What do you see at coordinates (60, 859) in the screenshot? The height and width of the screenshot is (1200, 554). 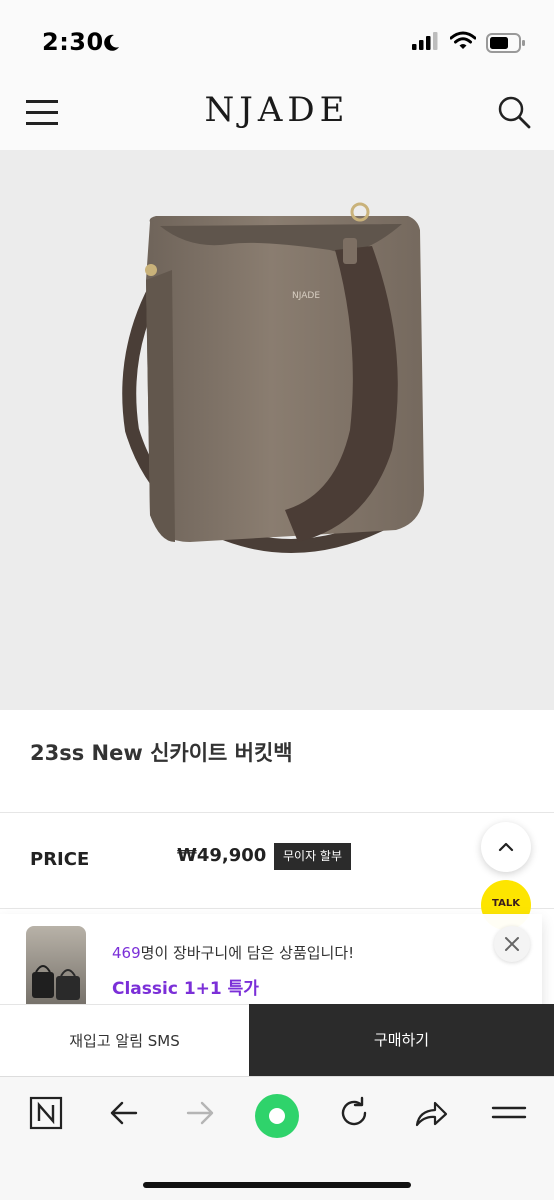 I see `price-label: PRICE` at bounding box center [60, 859].